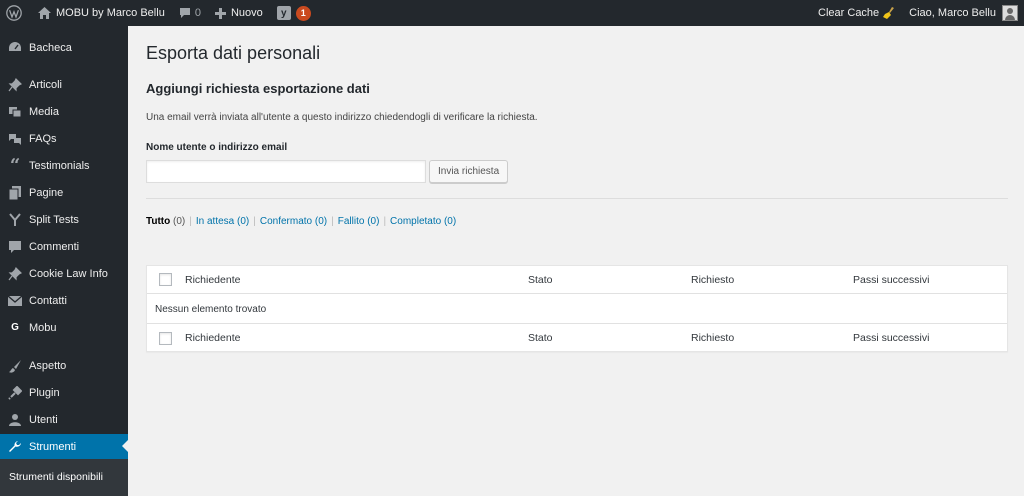 This screenshot has width=1024, height=496. I want to click on new-content-link: Nuovo, so click(239, 13).